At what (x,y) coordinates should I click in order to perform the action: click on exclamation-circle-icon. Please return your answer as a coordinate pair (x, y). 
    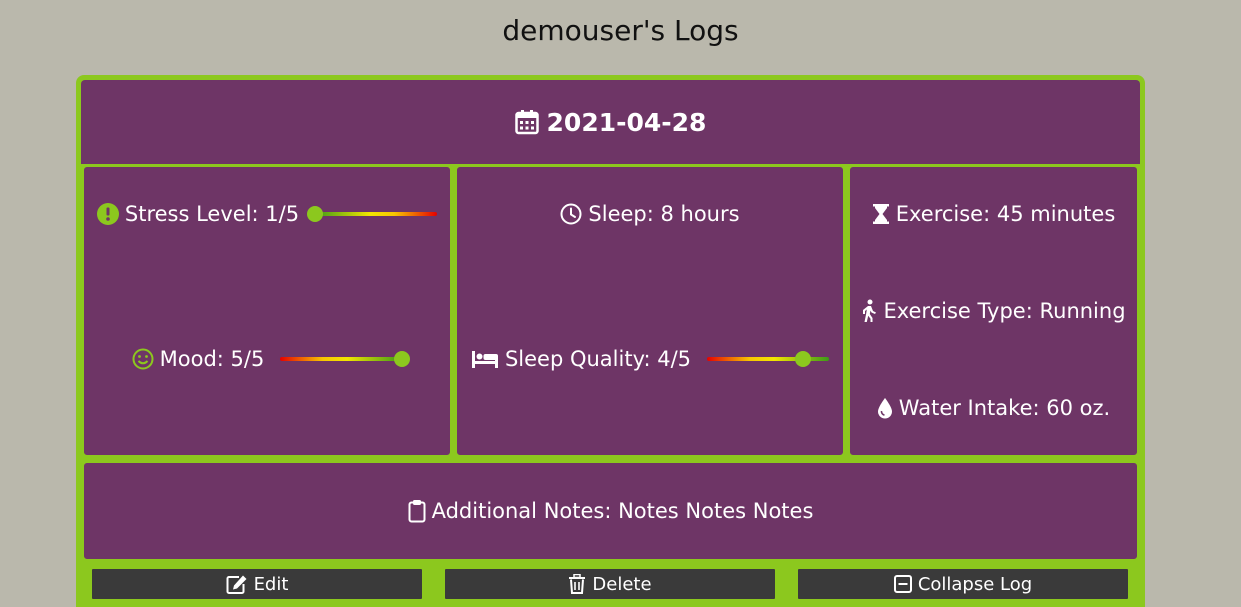
    Looking at the image, I should click on (107, 214).